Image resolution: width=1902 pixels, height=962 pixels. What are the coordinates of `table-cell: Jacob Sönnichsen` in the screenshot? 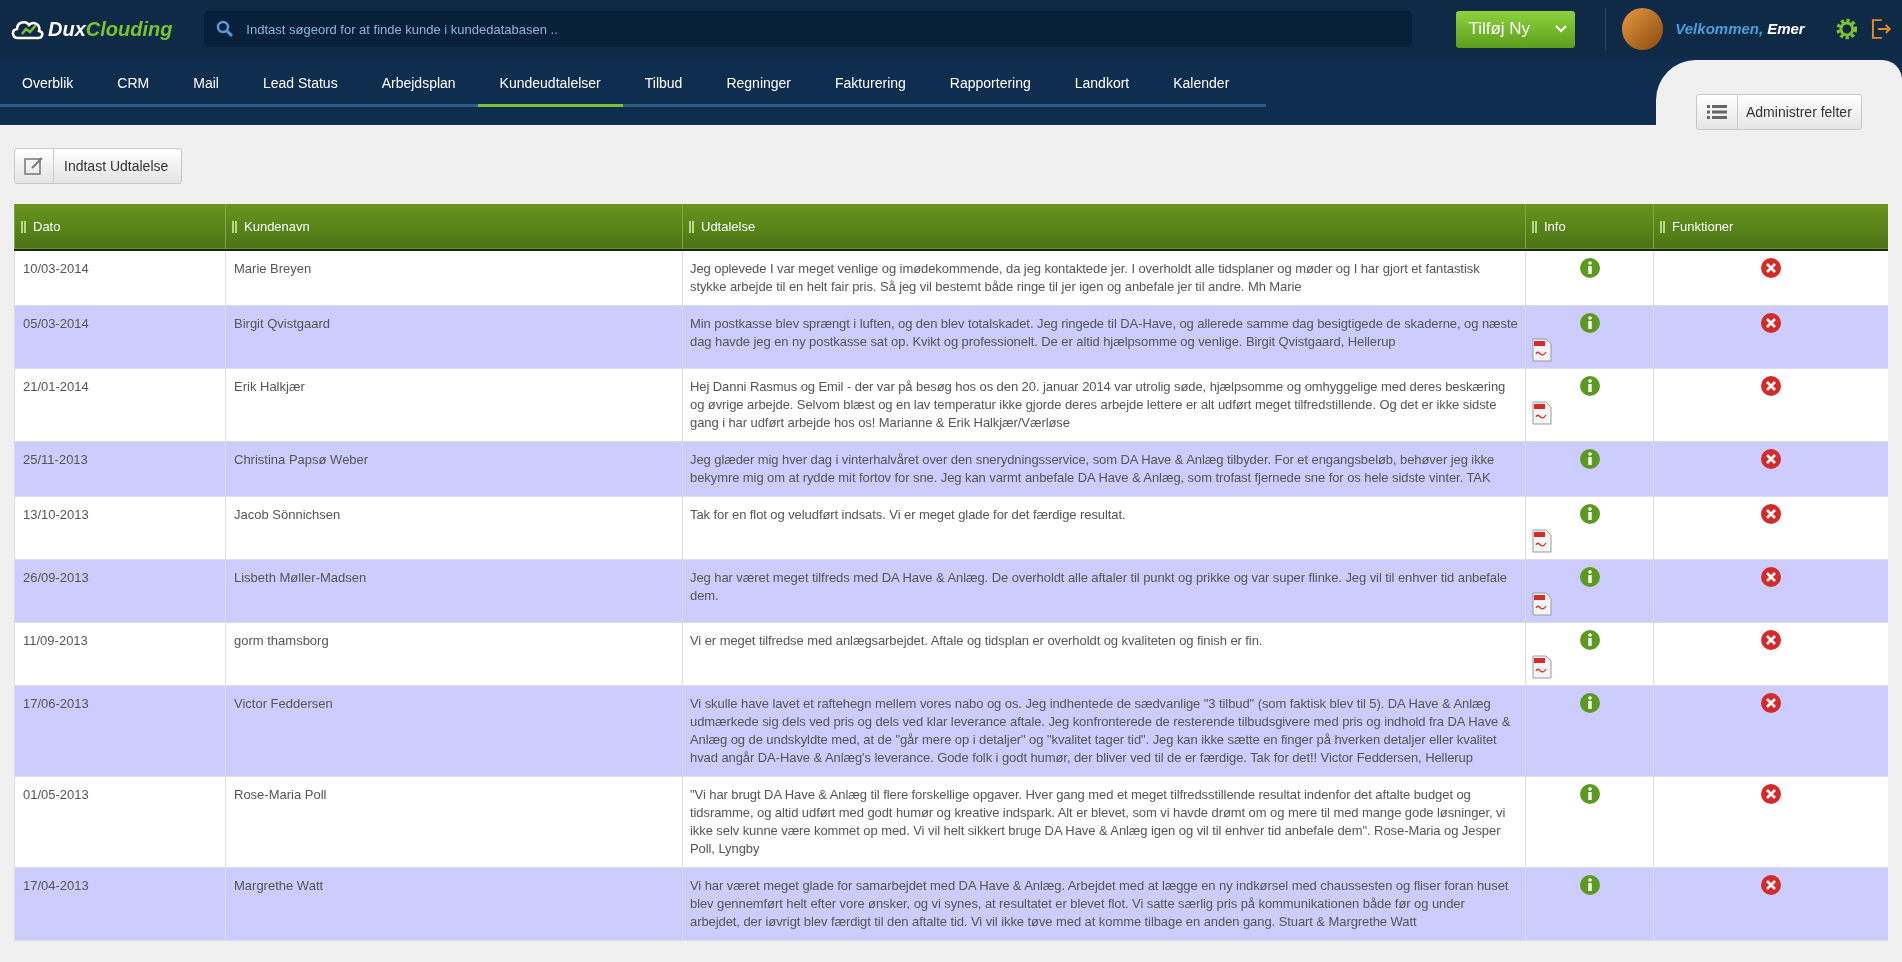 It's located at (454, 528).